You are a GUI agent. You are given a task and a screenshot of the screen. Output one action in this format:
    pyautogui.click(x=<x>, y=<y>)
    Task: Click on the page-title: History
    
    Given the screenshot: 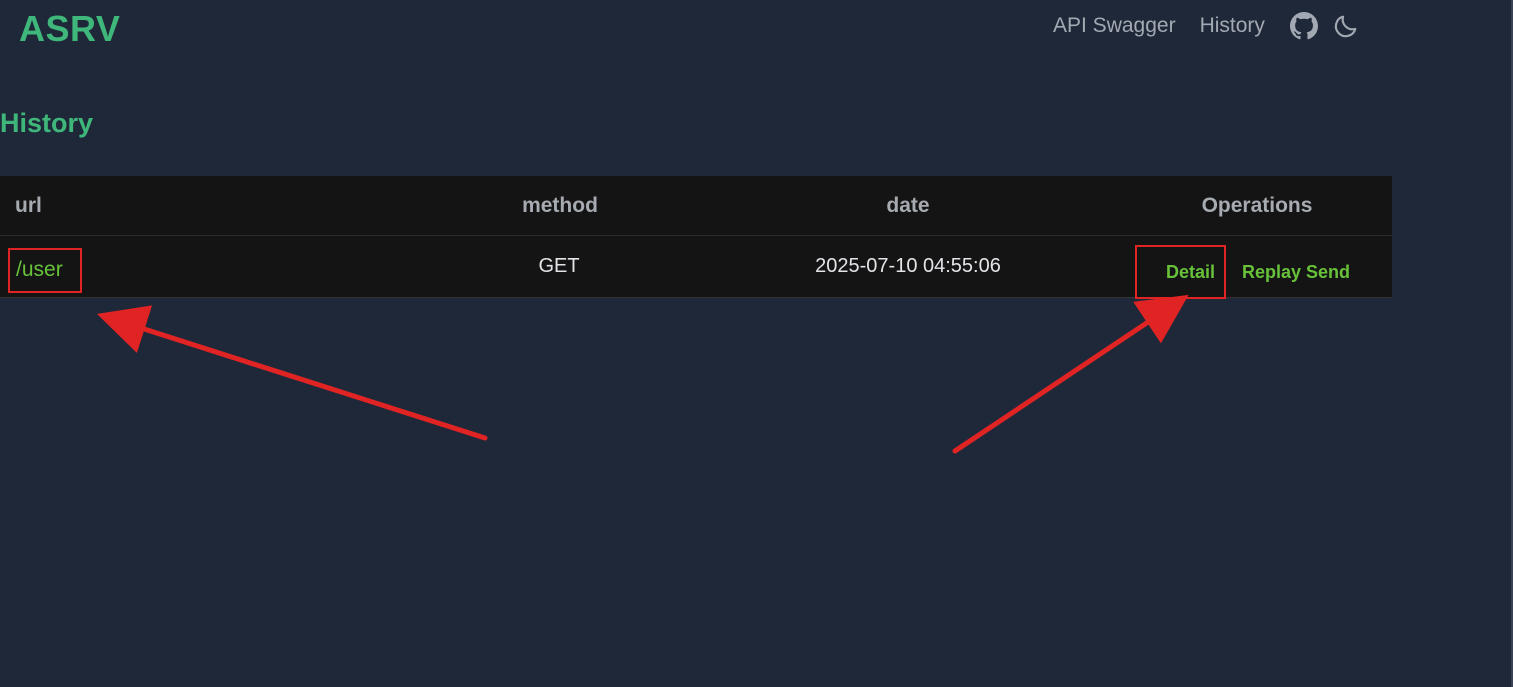 What is the action you would take?
    pyautogui.click(x=47, y=123)
    